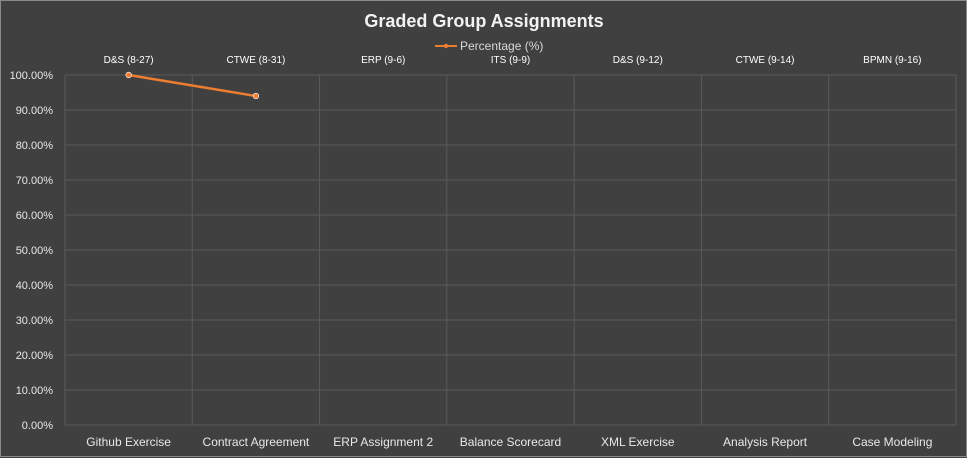 This screenshot has height=458, width=967. What do you see at coordinates (35, 146) in the screenshot?
I see `y-tick-label: 80.00%` at bounding box center [35, 146].